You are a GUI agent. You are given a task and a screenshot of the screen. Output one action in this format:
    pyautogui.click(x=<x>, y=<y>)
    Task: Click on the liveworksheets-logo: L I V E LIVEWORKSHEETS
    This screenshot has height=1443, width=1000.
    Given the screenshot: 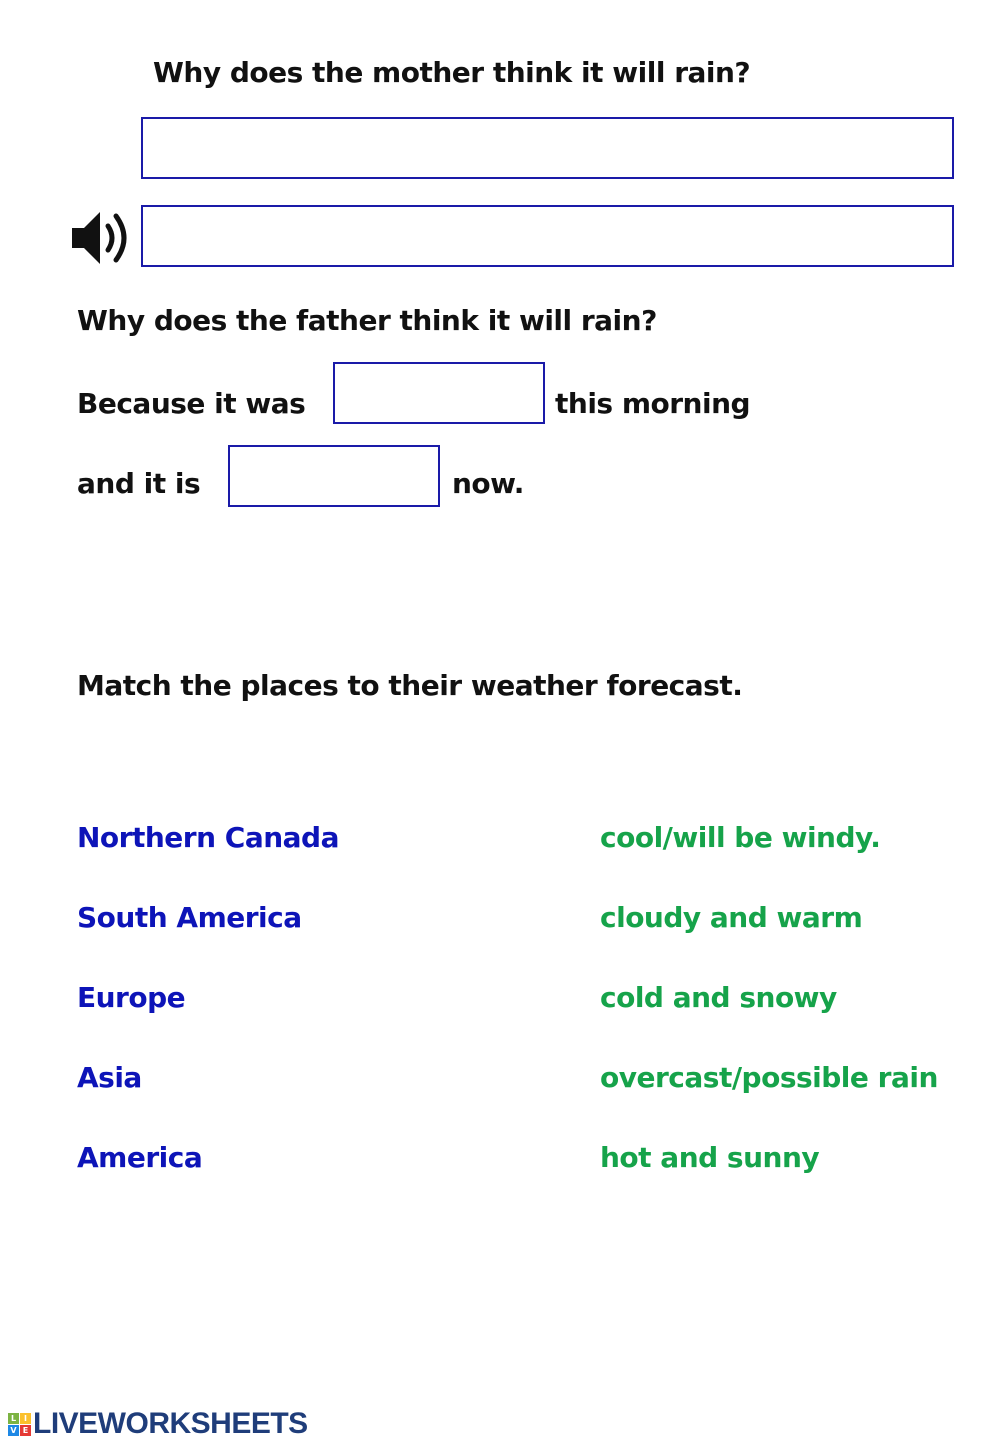 What is the action you would take?
    pyautogui.click(x=158, y=1424)
    